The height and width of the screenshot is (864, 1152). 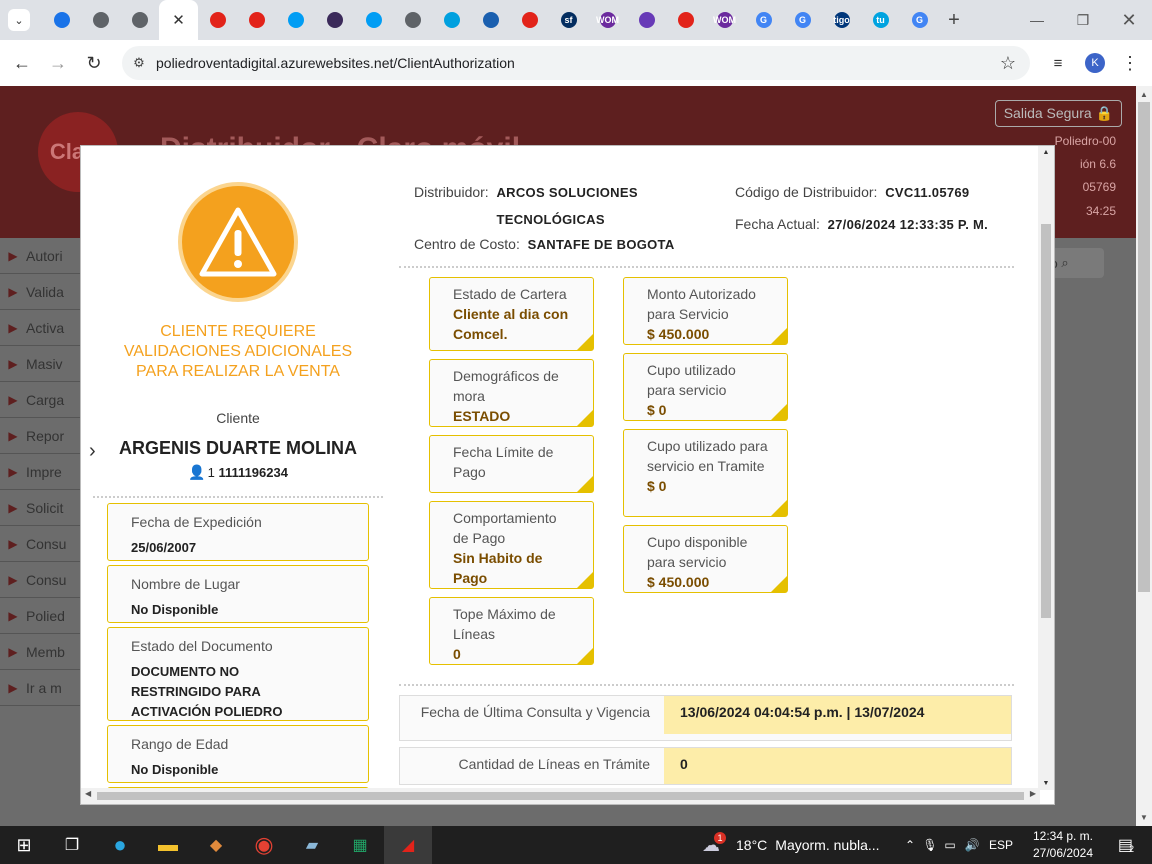 What do you see at coordinates (175, 769) in the screenshot?
I see `card-value: No Disponible` at bounding box center [175, 769].